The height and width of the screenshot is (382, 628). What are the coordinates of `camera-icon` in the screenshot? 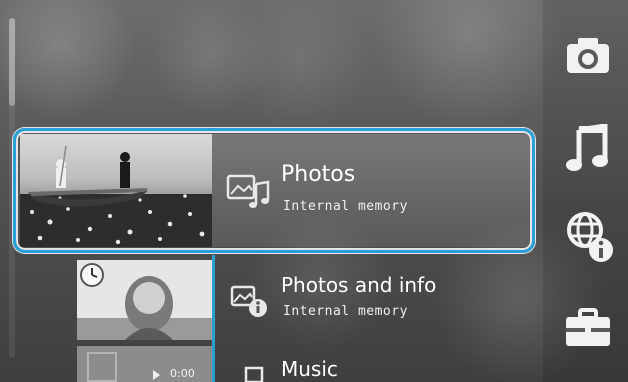 It's located at (588, 58).